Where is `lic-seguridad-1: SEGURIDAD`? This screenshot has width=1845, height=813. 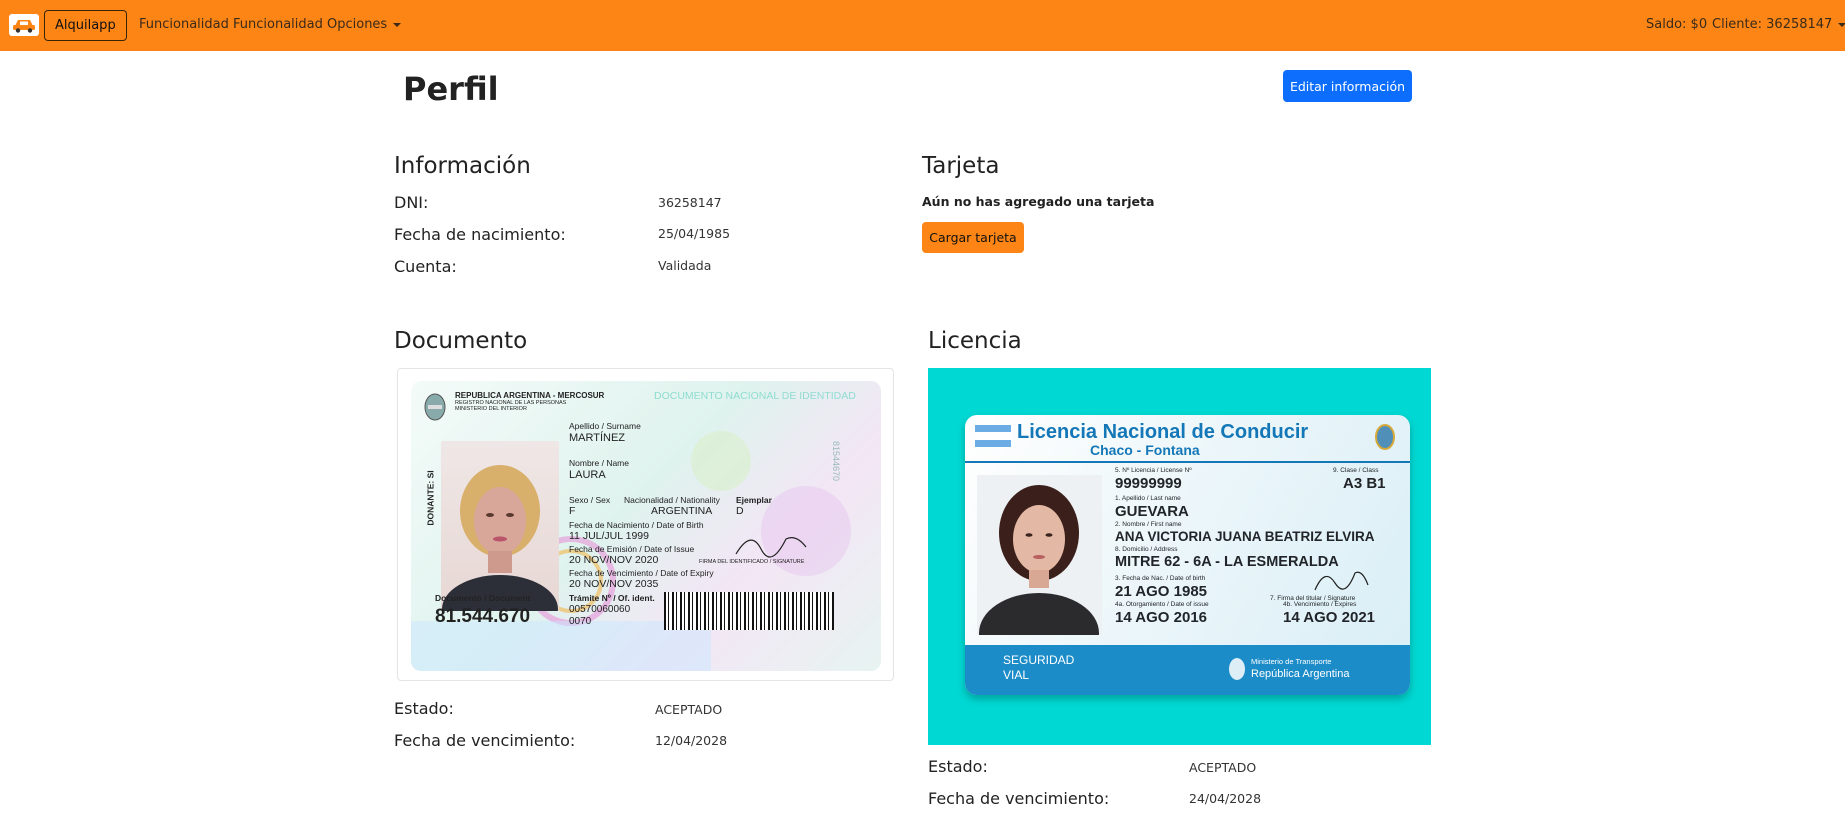
lic-seguridad-1: SEGURIDAD is located at coordinates (1039, 660).